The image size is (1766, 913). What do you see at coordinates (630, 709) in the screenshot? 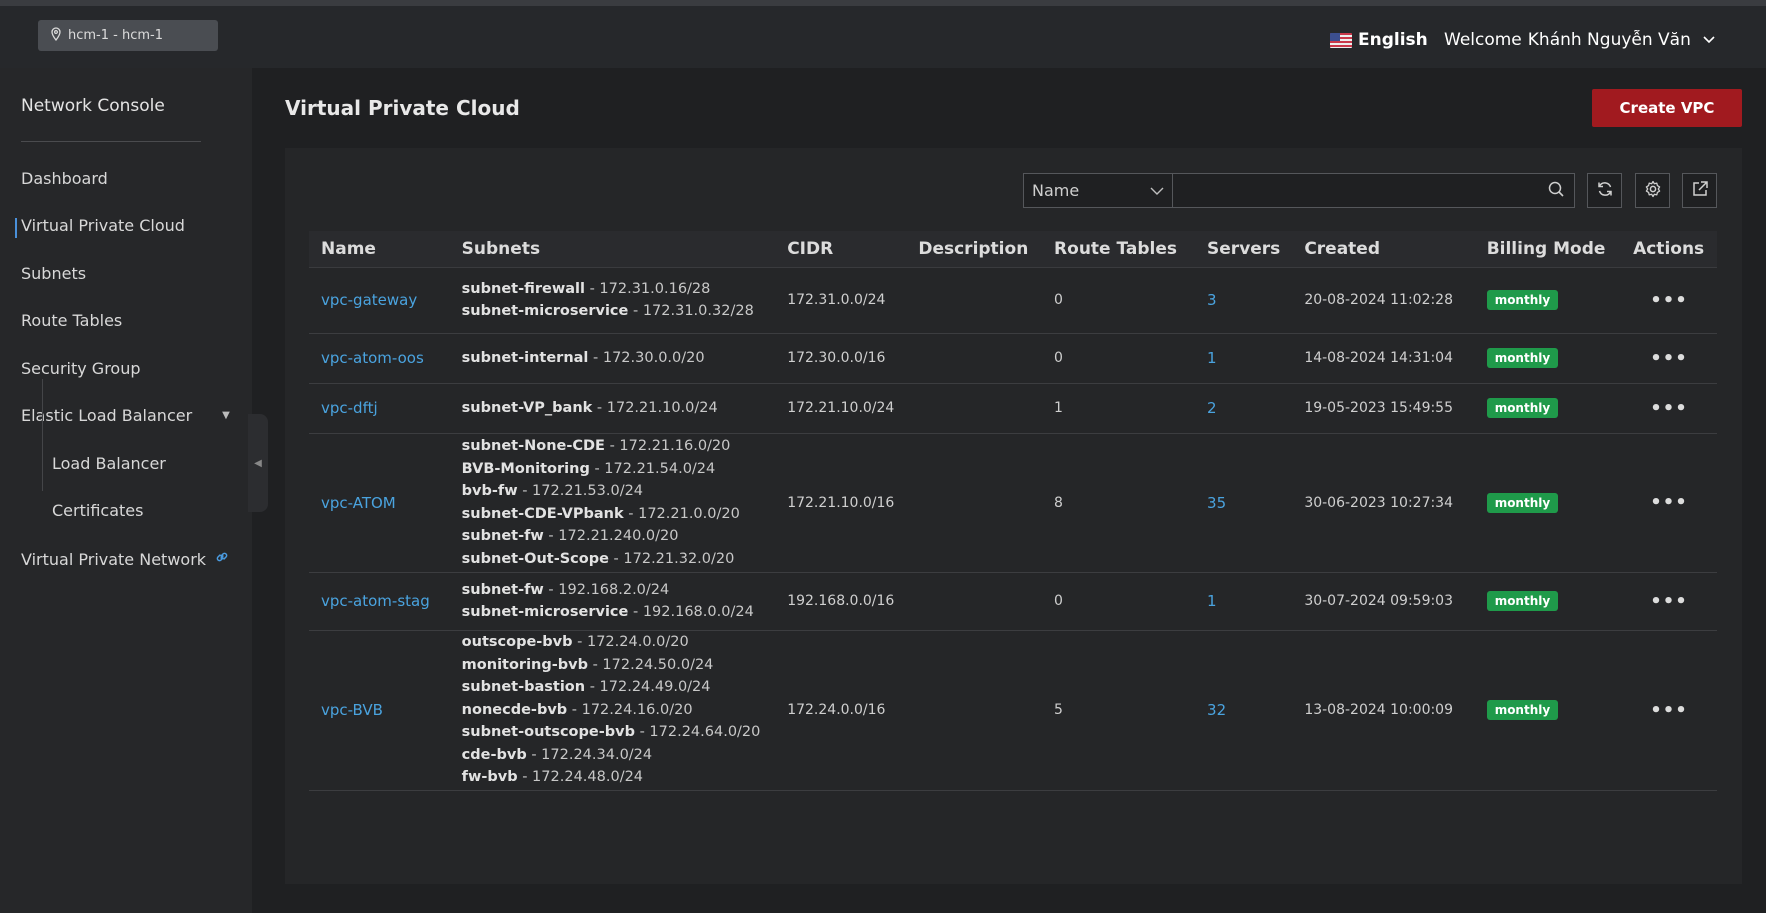
I see `subnet-cidr: - 172.24.16.0/20` at bounding box center [630, 709].